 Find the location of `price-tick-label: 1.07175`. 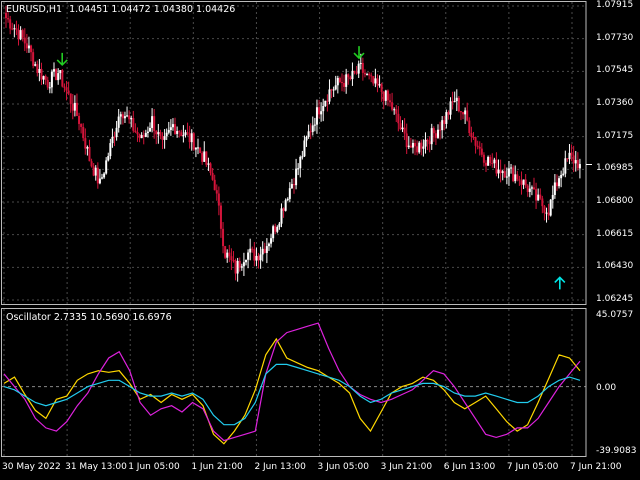

price-tick-label: 1.07175 is located at coordinates (615, 135).